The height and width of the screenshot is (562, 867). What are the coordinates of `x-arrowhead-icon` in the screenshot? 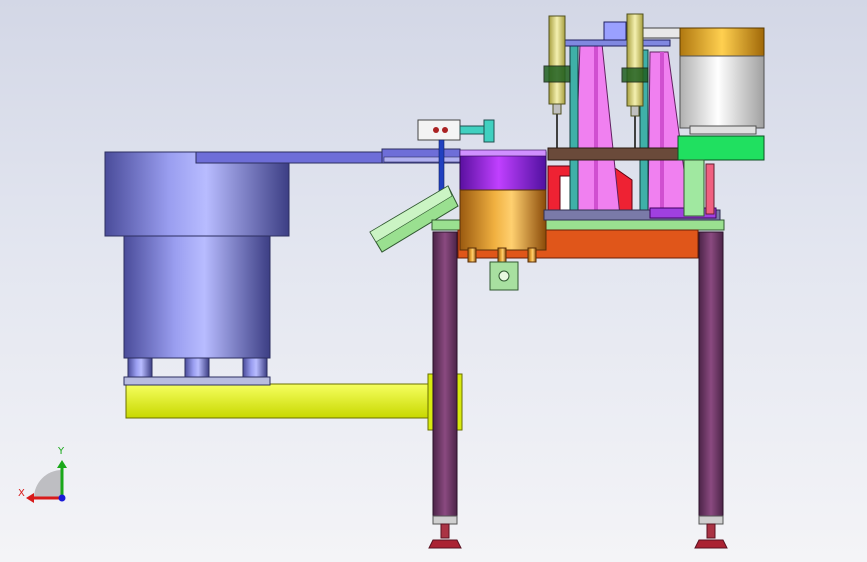 It's located at (30, 498).